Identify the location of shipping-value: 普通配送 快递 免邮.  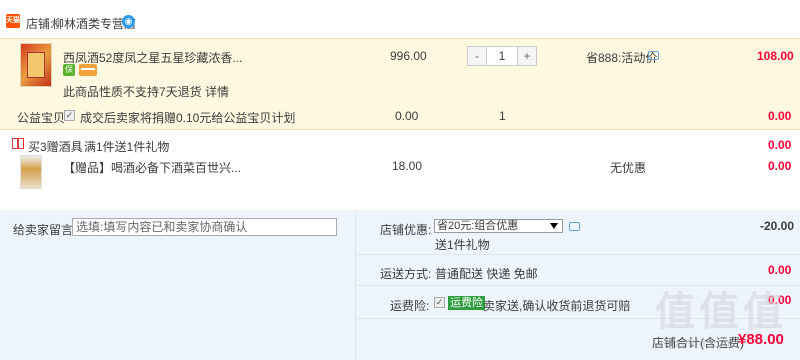
(486, 274).